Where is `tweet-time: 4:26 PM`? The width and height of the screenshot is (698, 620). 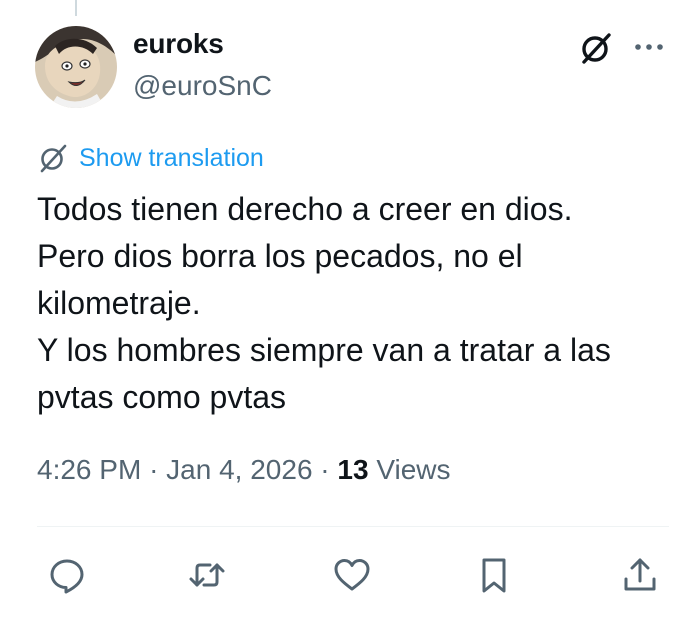
tweet-time: 4:26 PM is located at coordinates (89, 469).